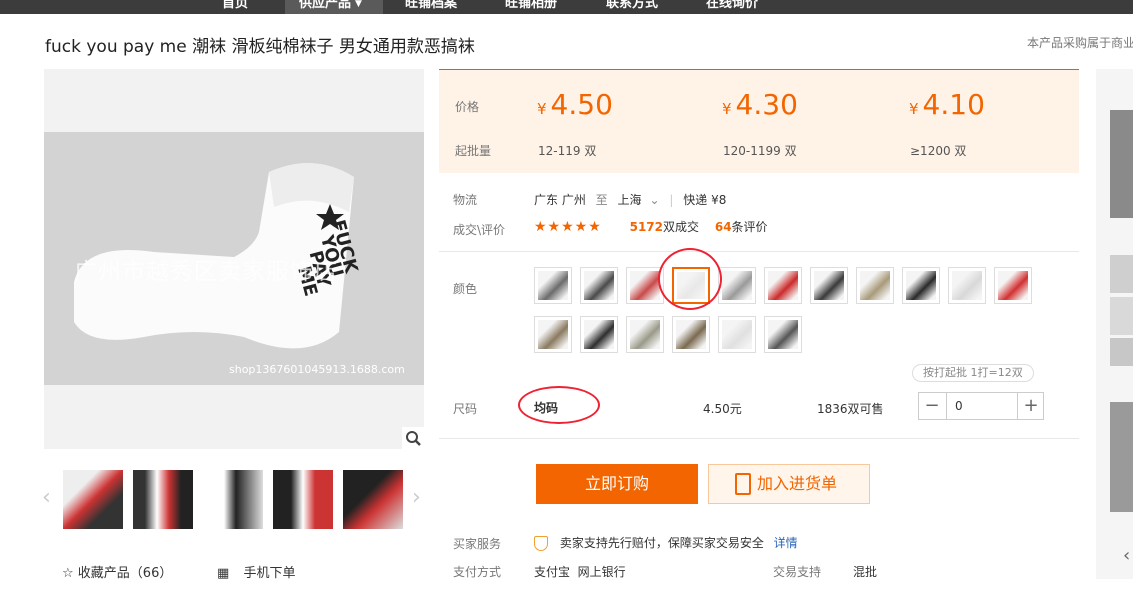 The image size is (1133, 606). Describe the element at coordinates (749, 227) in the screenshot. I see `review-suffix: 条评价` at that location.